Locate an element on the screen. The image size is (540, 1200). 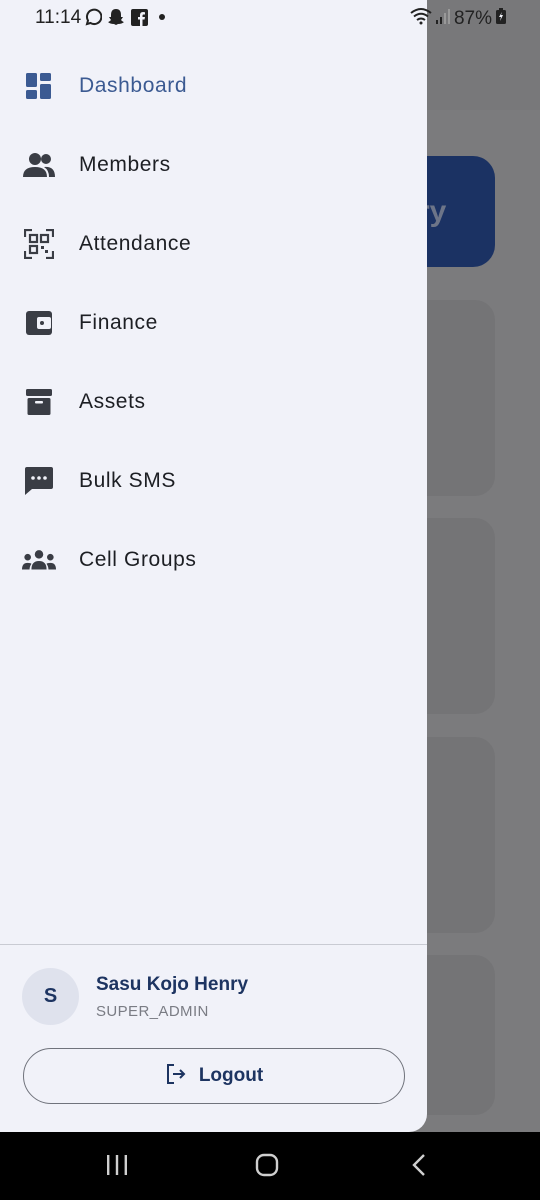
back-icon is located at coordinates (419, 1167).